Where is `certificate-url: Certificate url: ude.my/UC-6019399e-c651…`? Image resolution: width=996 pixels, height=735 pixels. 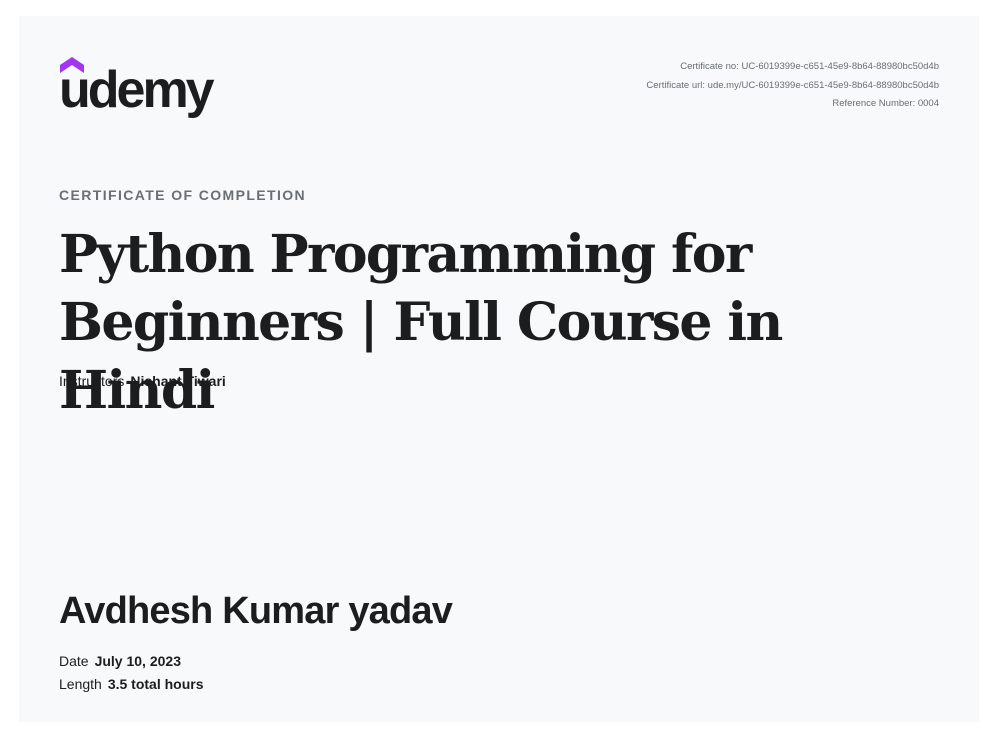 certificate-url: Certificate url: ude.my/UC-6019399e-c651… is located at coordinates (792, 86).